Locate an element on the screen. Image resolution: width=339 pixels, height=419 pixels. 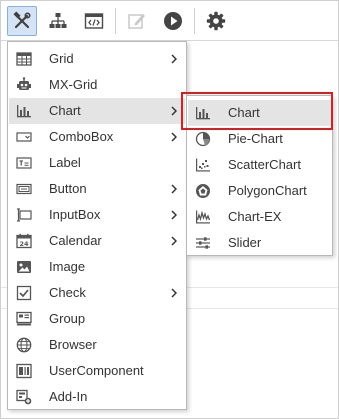
edit-icon is located at coordinates (137, 21).